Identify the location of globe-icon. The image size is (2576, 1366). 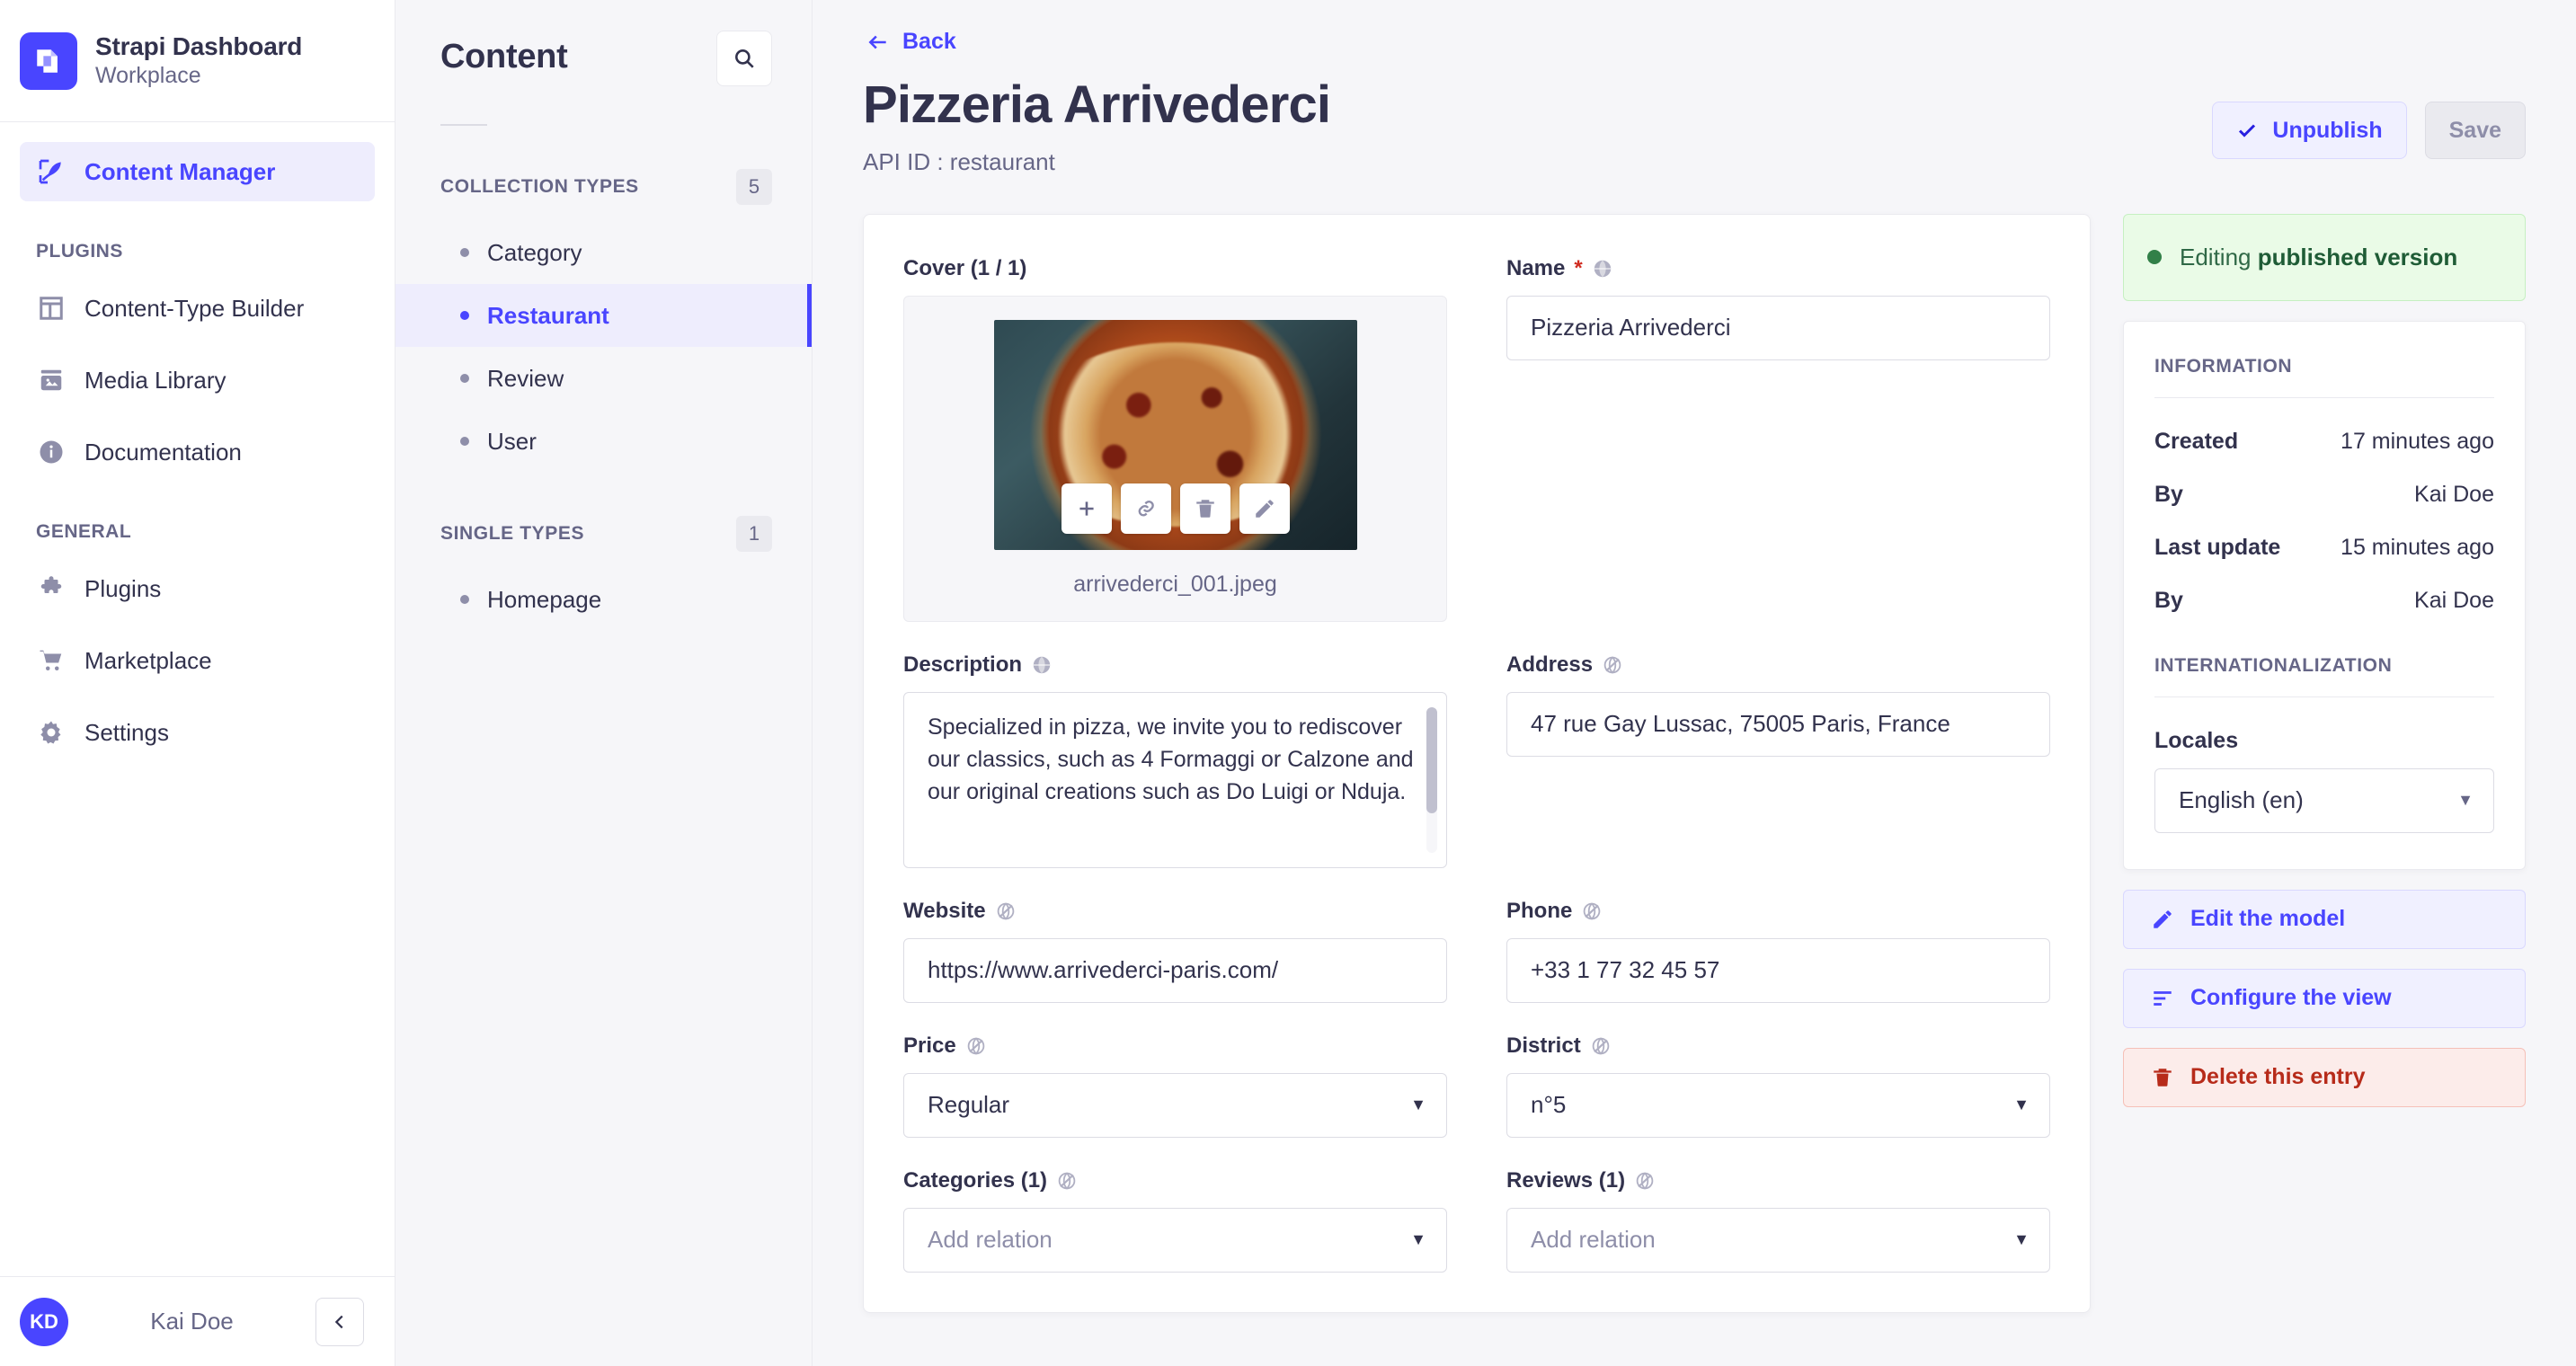
(1042, 664).